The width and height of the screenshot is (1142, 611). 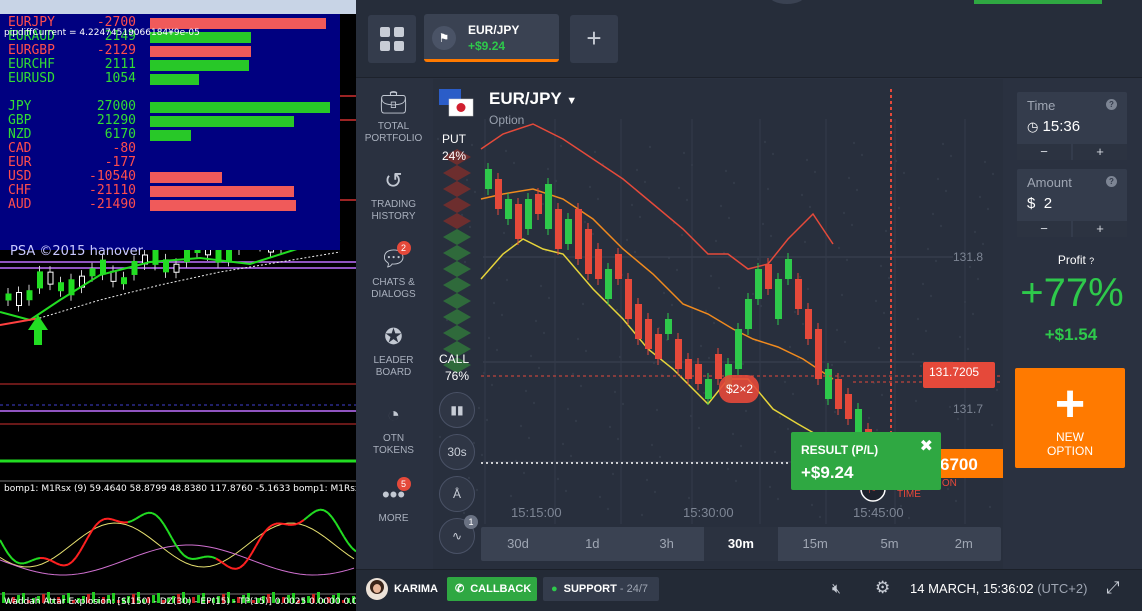 What do you see at coordinates (815, 544) in the screenshot?
I see `timeframe-15m: 15m` at bounding box center [815, 544].